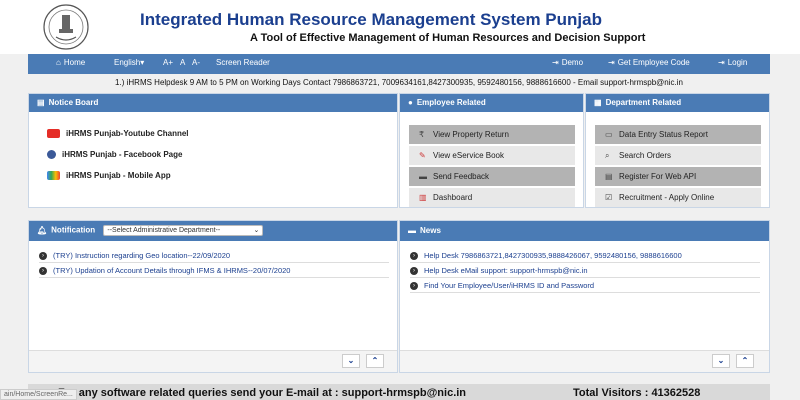 This screenshot has width=800, height=400. Describe the element at coordinates (598, 102) in the screenshot. I see `building-icon: ▦` at that location.